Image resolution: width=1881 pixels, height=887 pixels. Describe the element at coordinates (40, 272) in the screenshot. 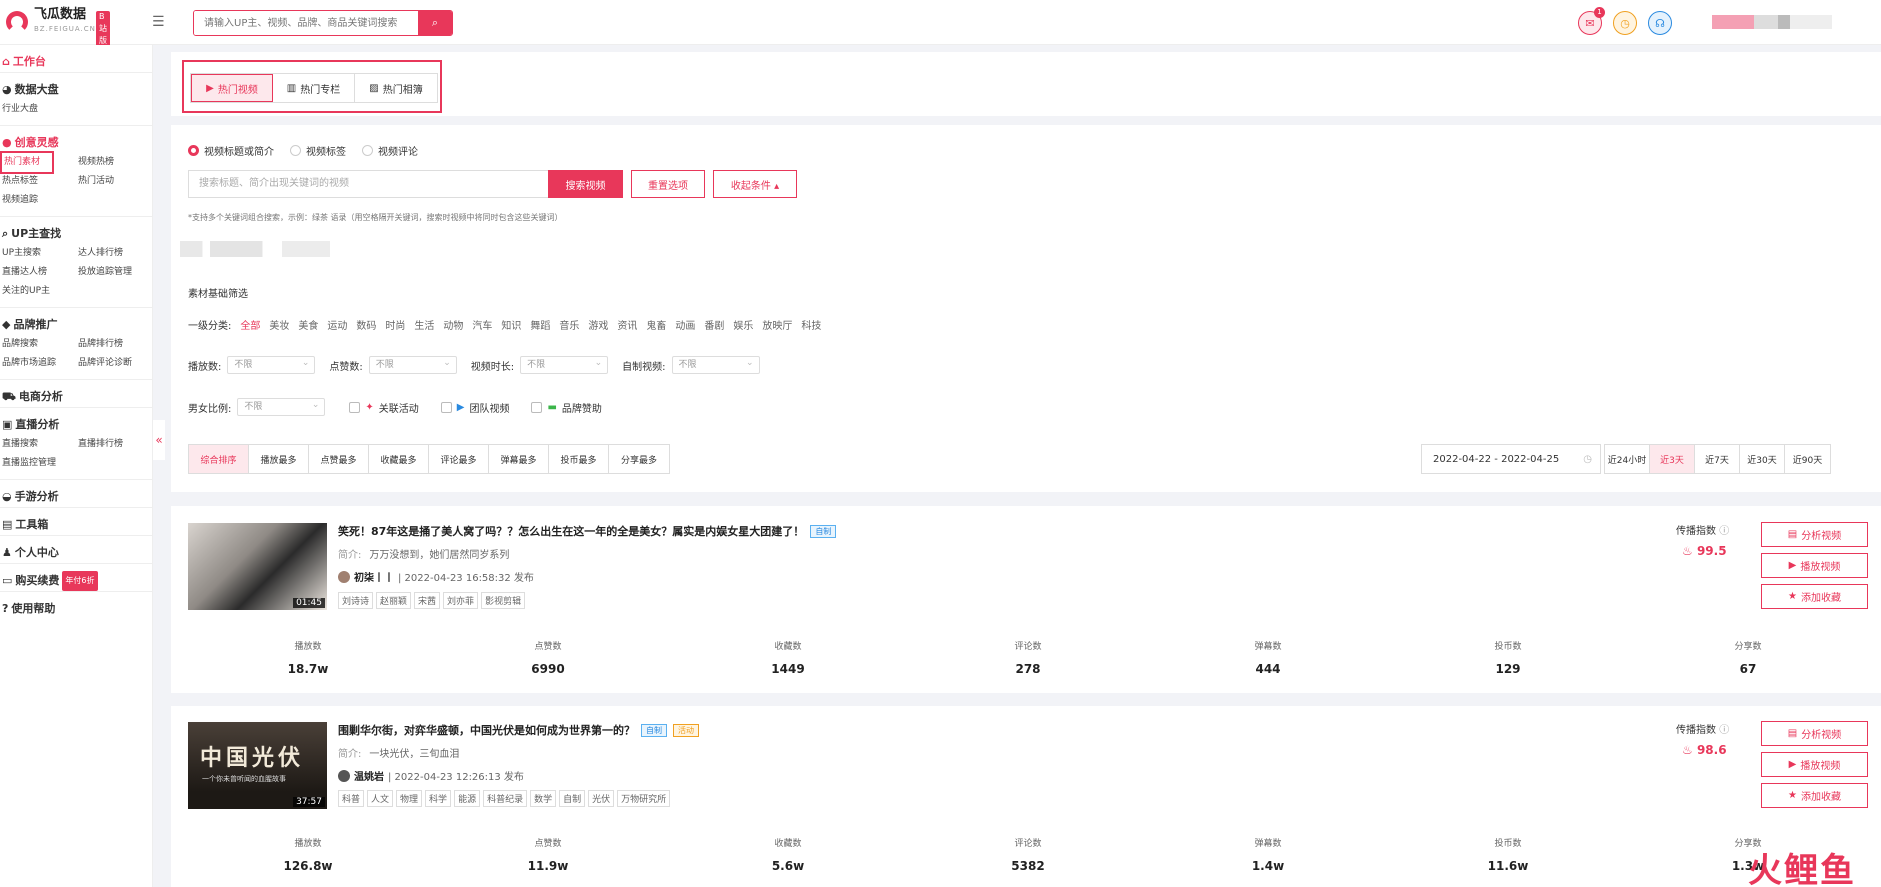

I see `sidebar-item-live-rank: 直播达人榜` at that location.